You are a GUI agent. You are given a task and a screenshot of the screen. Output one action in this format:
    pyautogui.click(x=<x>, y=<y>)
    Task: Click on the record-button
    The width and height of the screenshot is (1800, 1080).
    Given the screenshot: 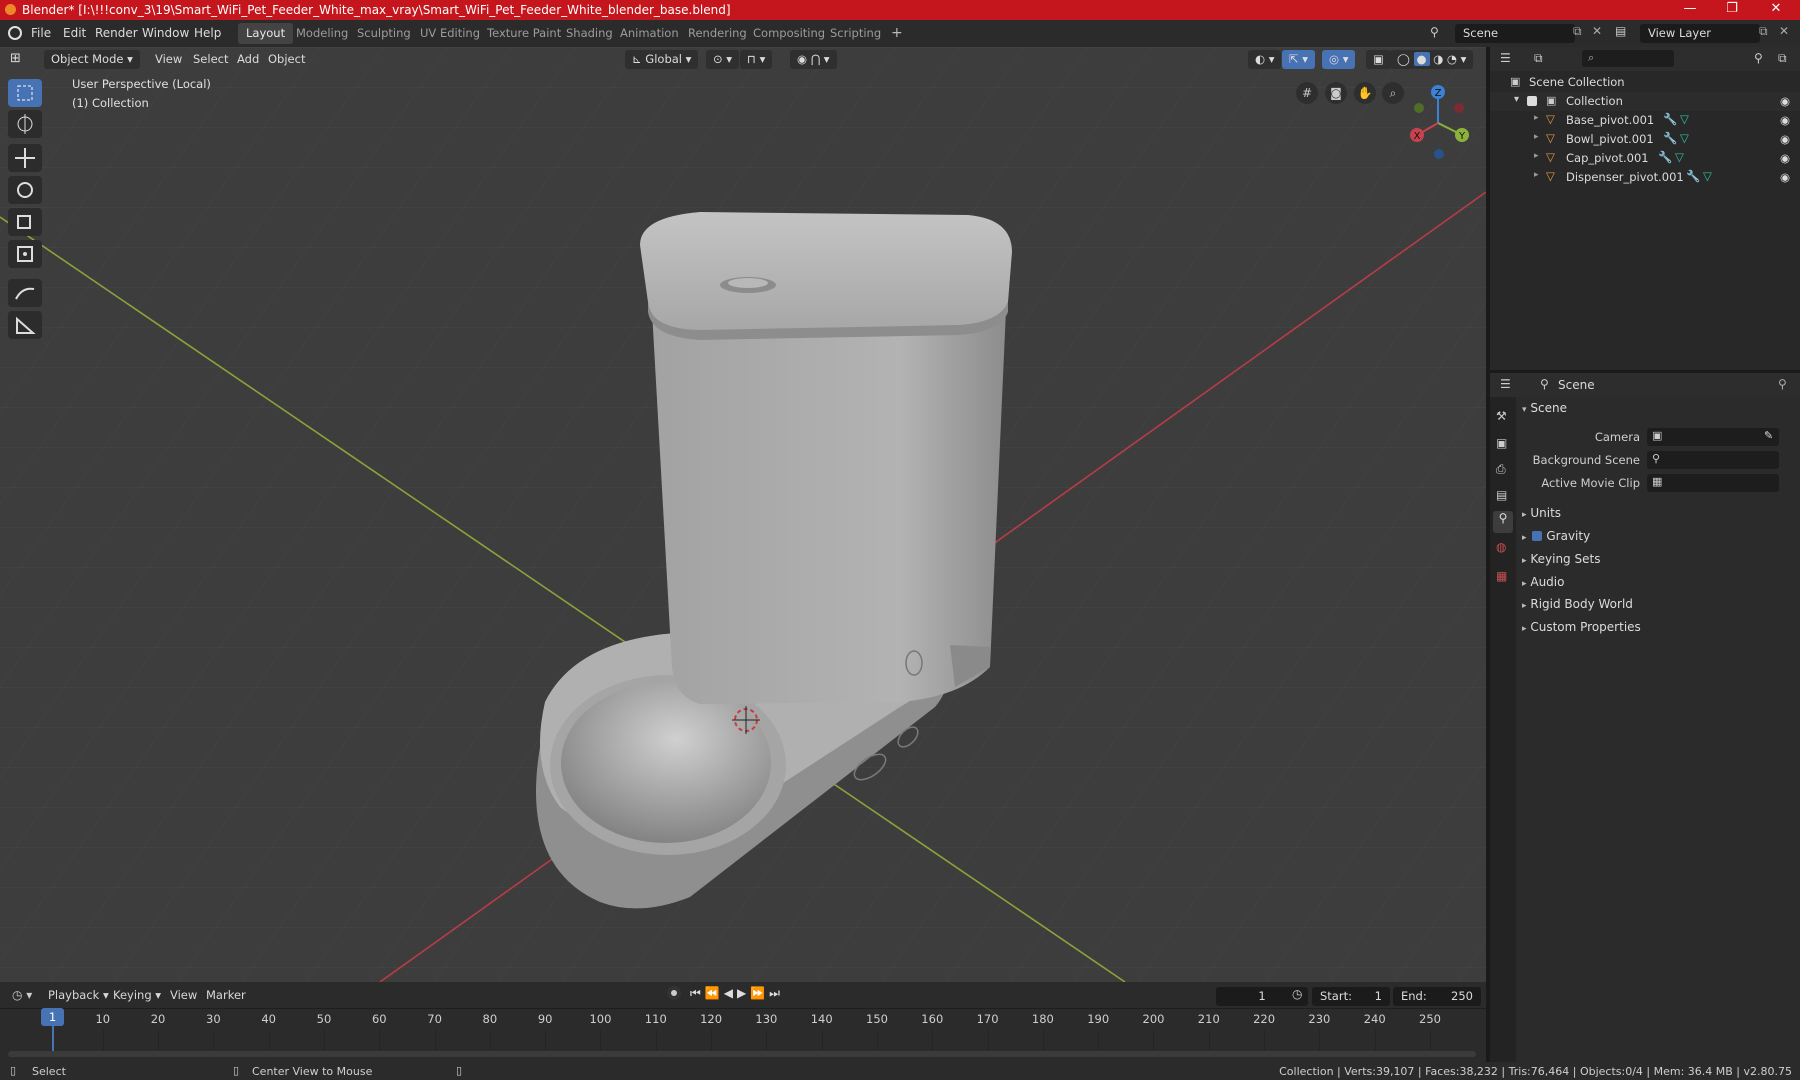 What is the action you would take?
    pyautogui.click(x=674, y=993)
    